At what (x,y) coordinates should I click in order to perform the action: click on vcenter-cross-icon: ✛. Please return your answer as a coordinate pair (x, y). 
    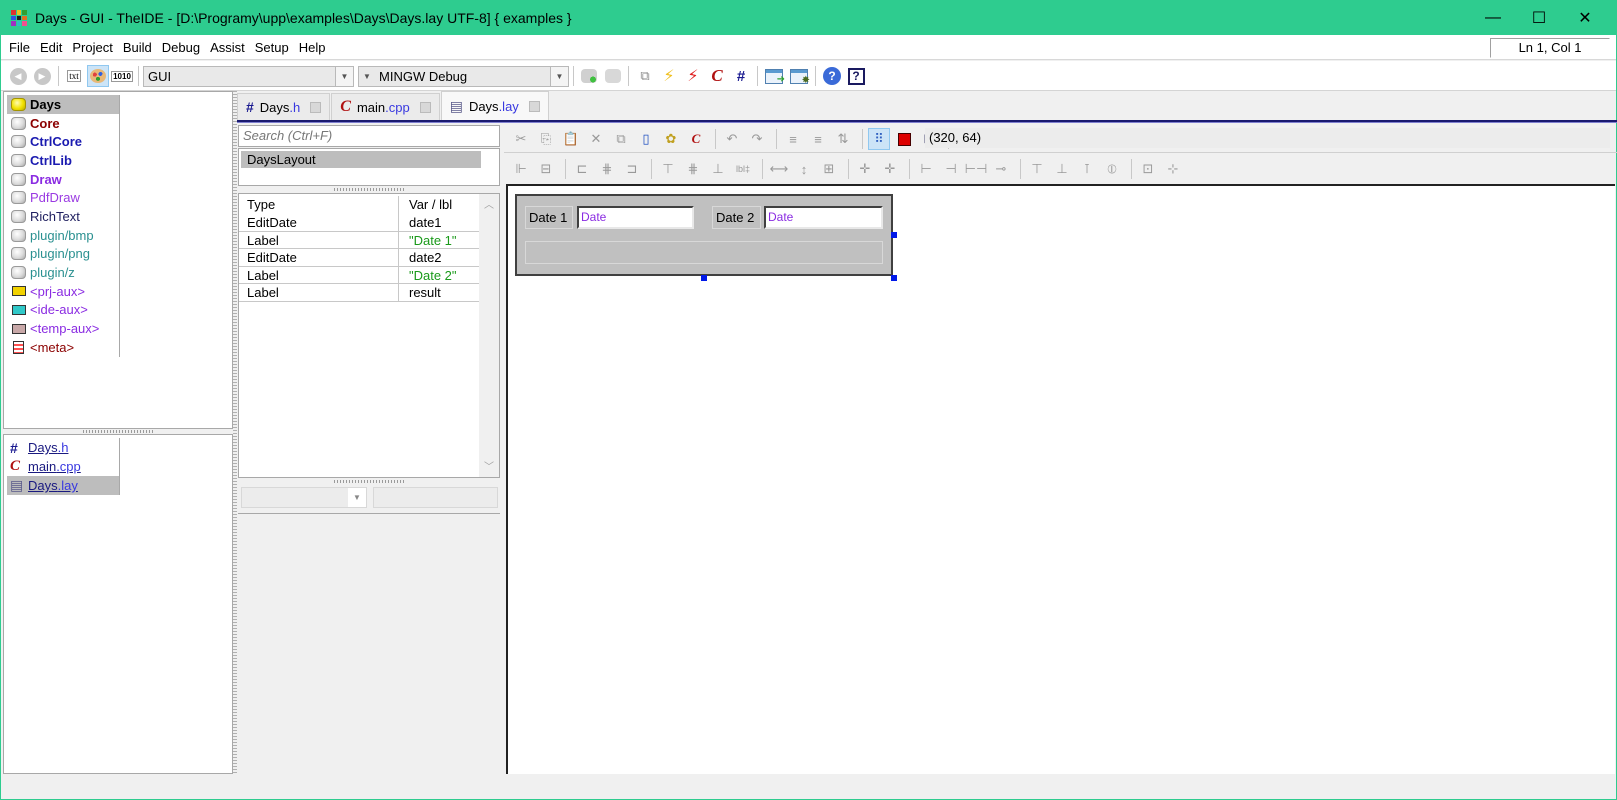
    Looking at the image, I should click on (890, 169).